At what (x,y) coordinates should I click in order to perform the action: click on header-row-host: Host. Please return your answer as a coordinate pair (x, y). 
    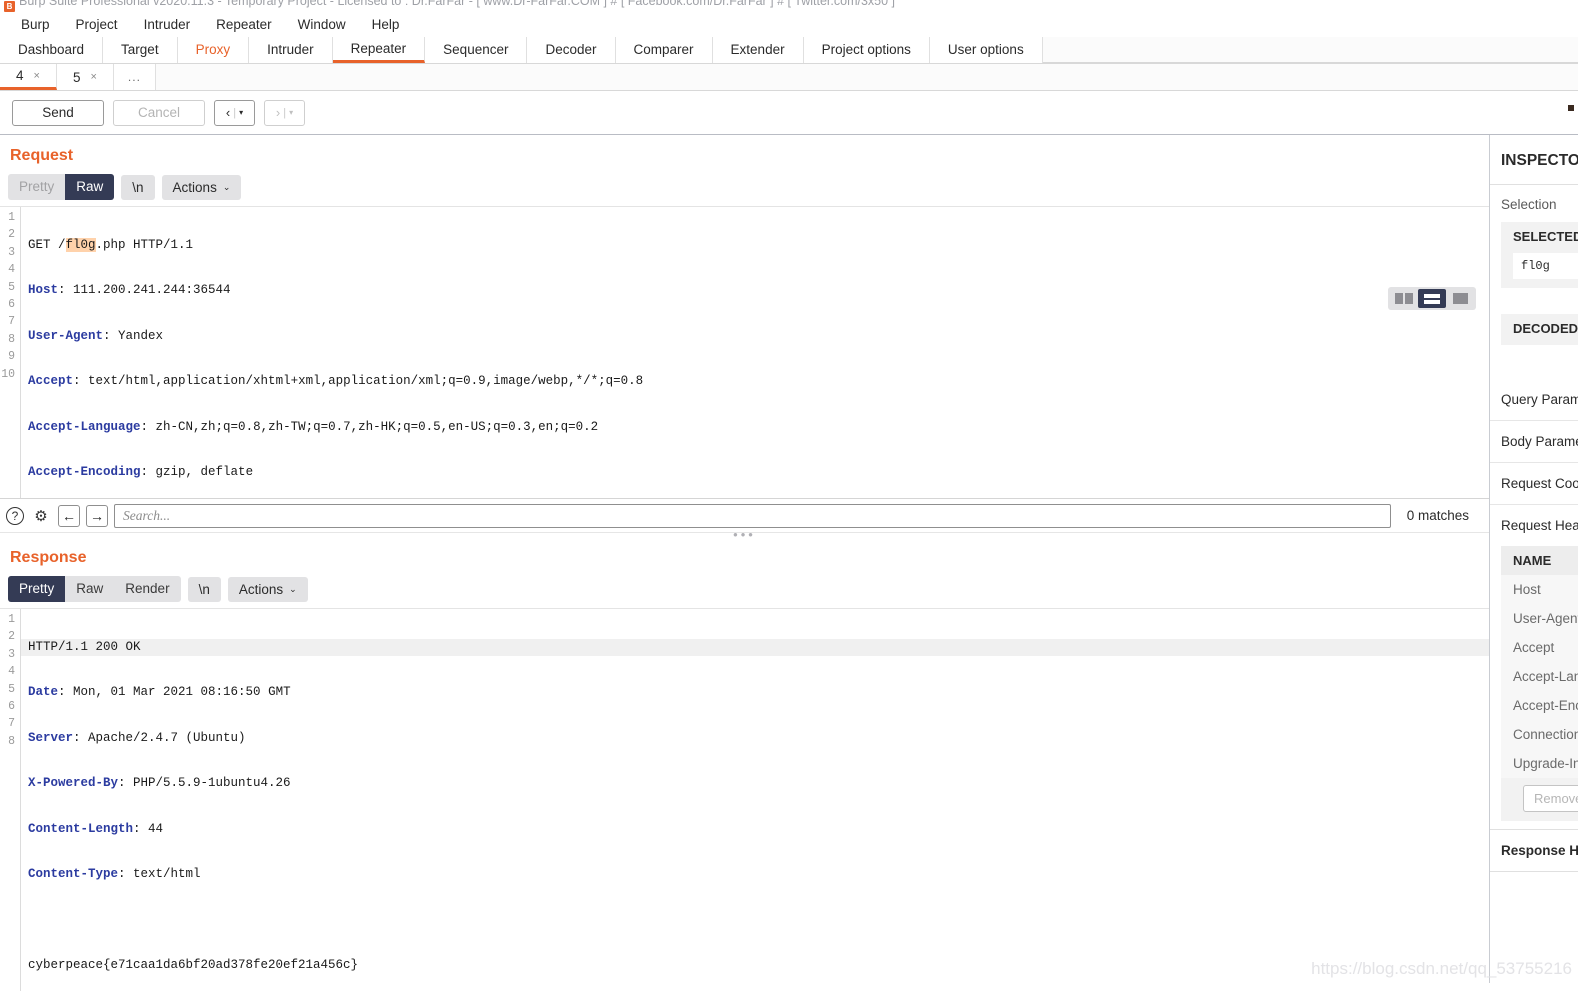
    Looking at the image, I should click on (1539, 589).